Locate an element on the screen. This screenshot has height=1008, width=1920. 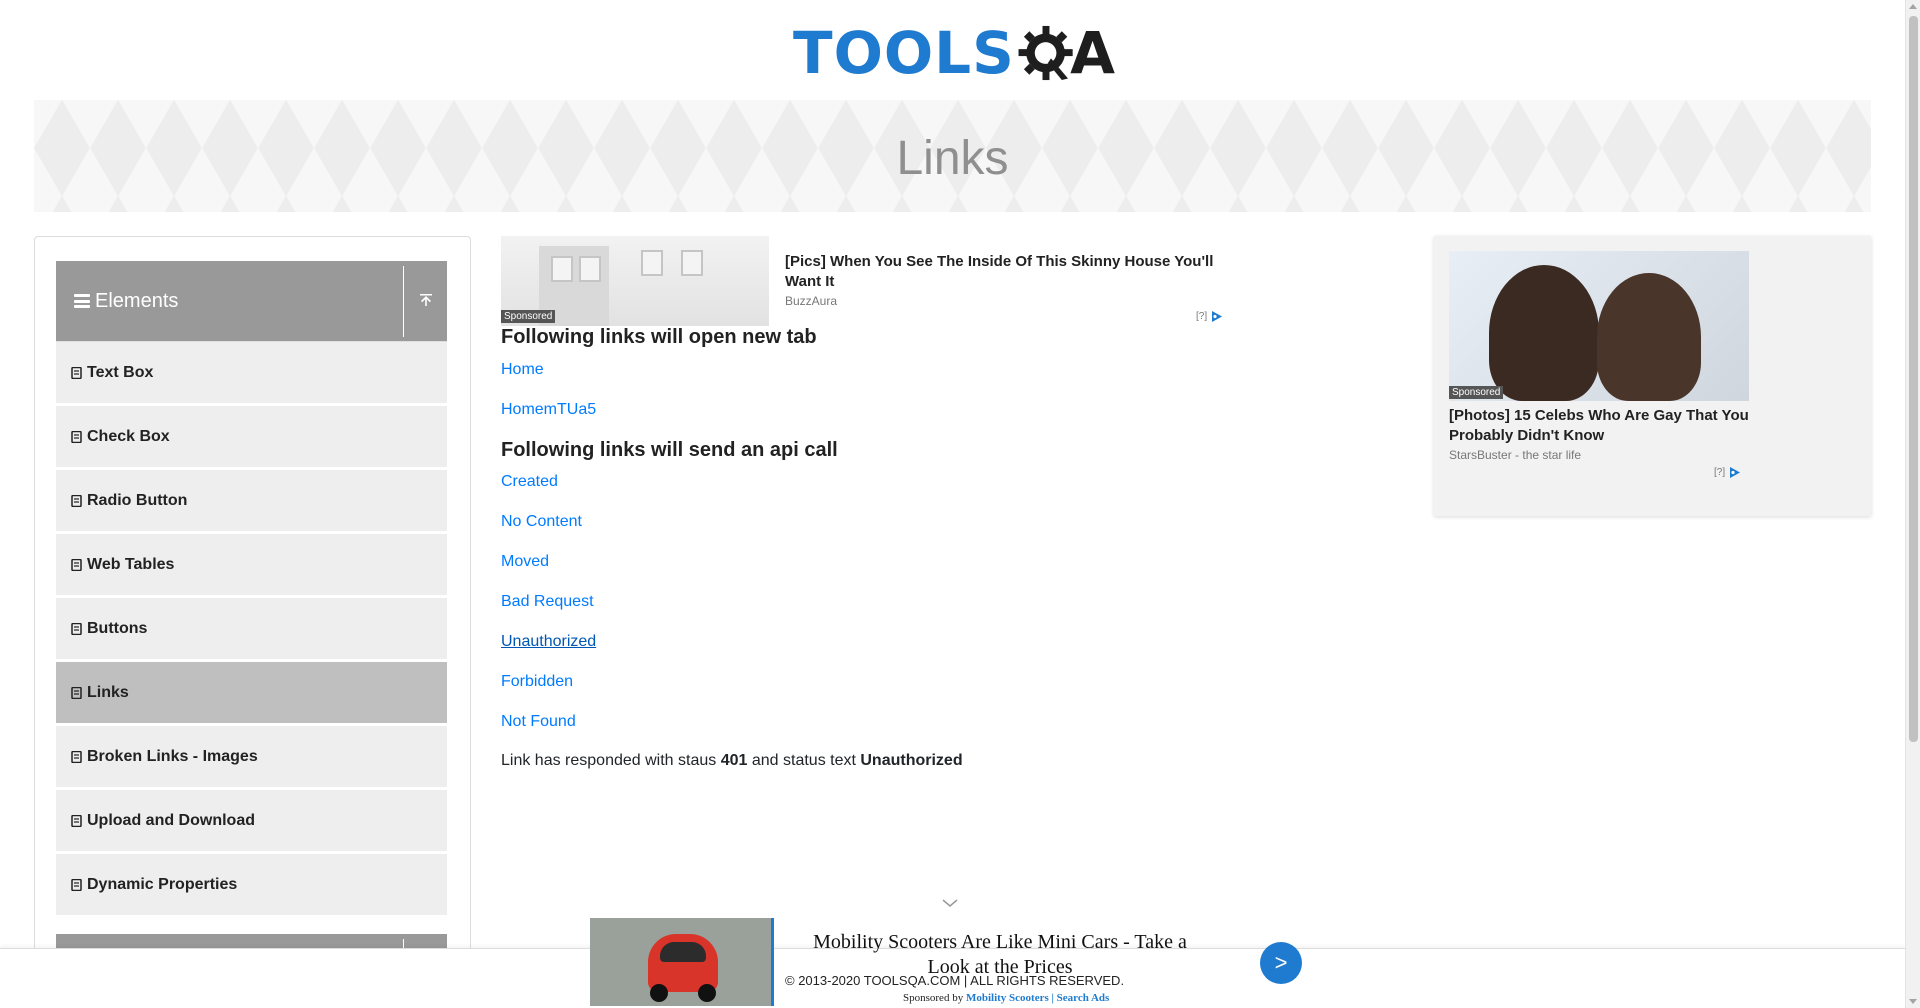
elements-group-header: Elements is located at coordinates (251, 301).